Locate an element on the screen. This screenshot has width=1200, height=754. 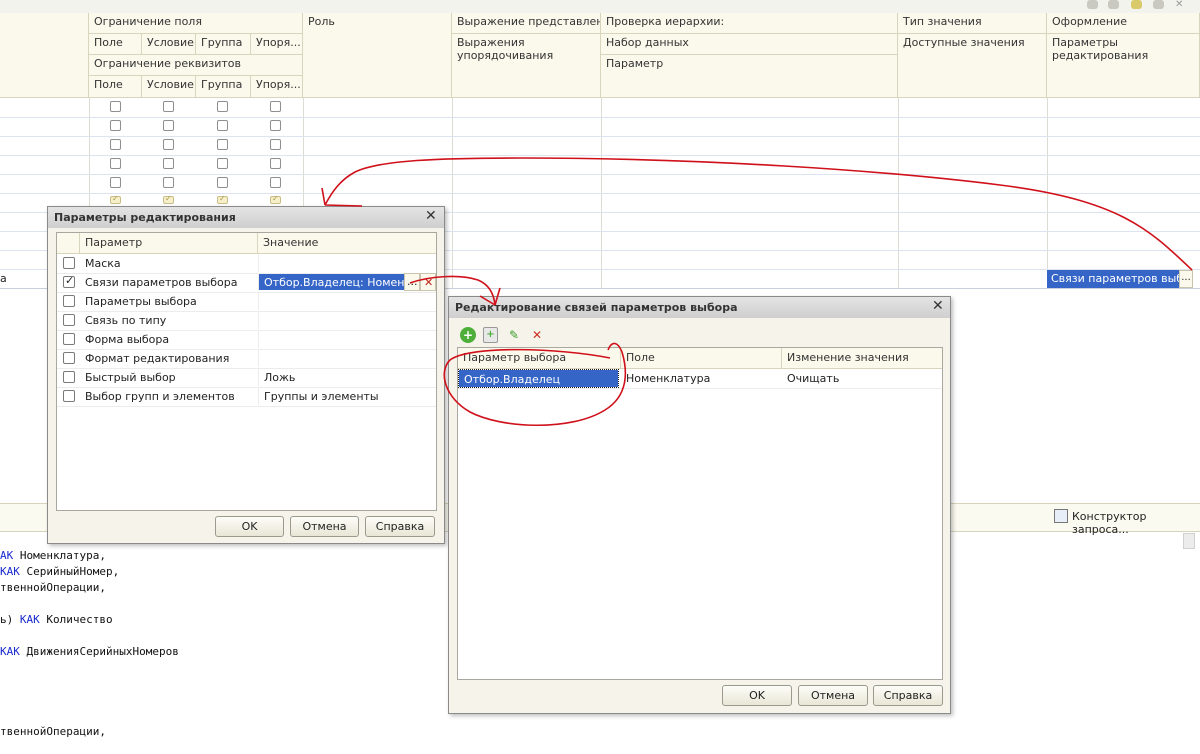
help-icon is located at coordinates (1092, 4).